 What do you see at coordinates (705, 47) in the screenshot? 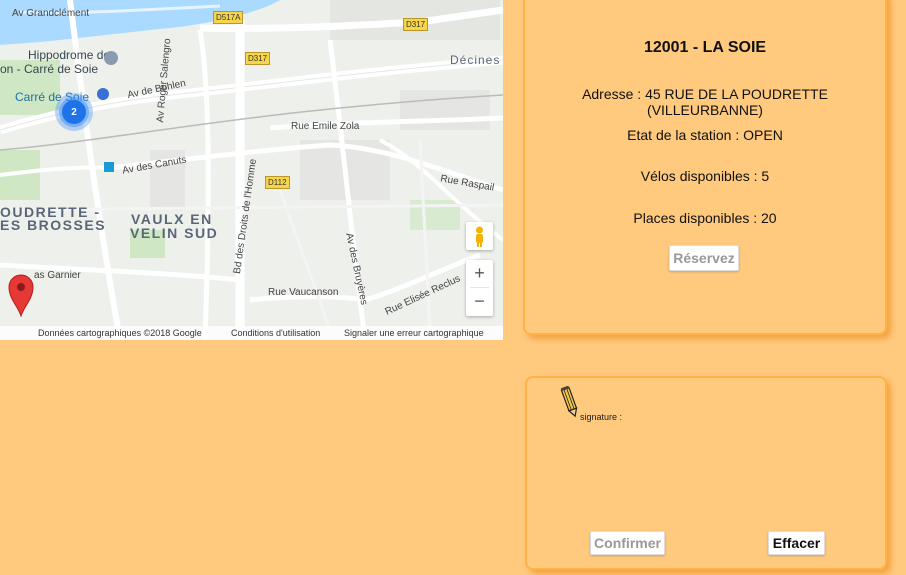
I see `station-title: 12001 - LA SOIE` at bounding box center [705, 47].